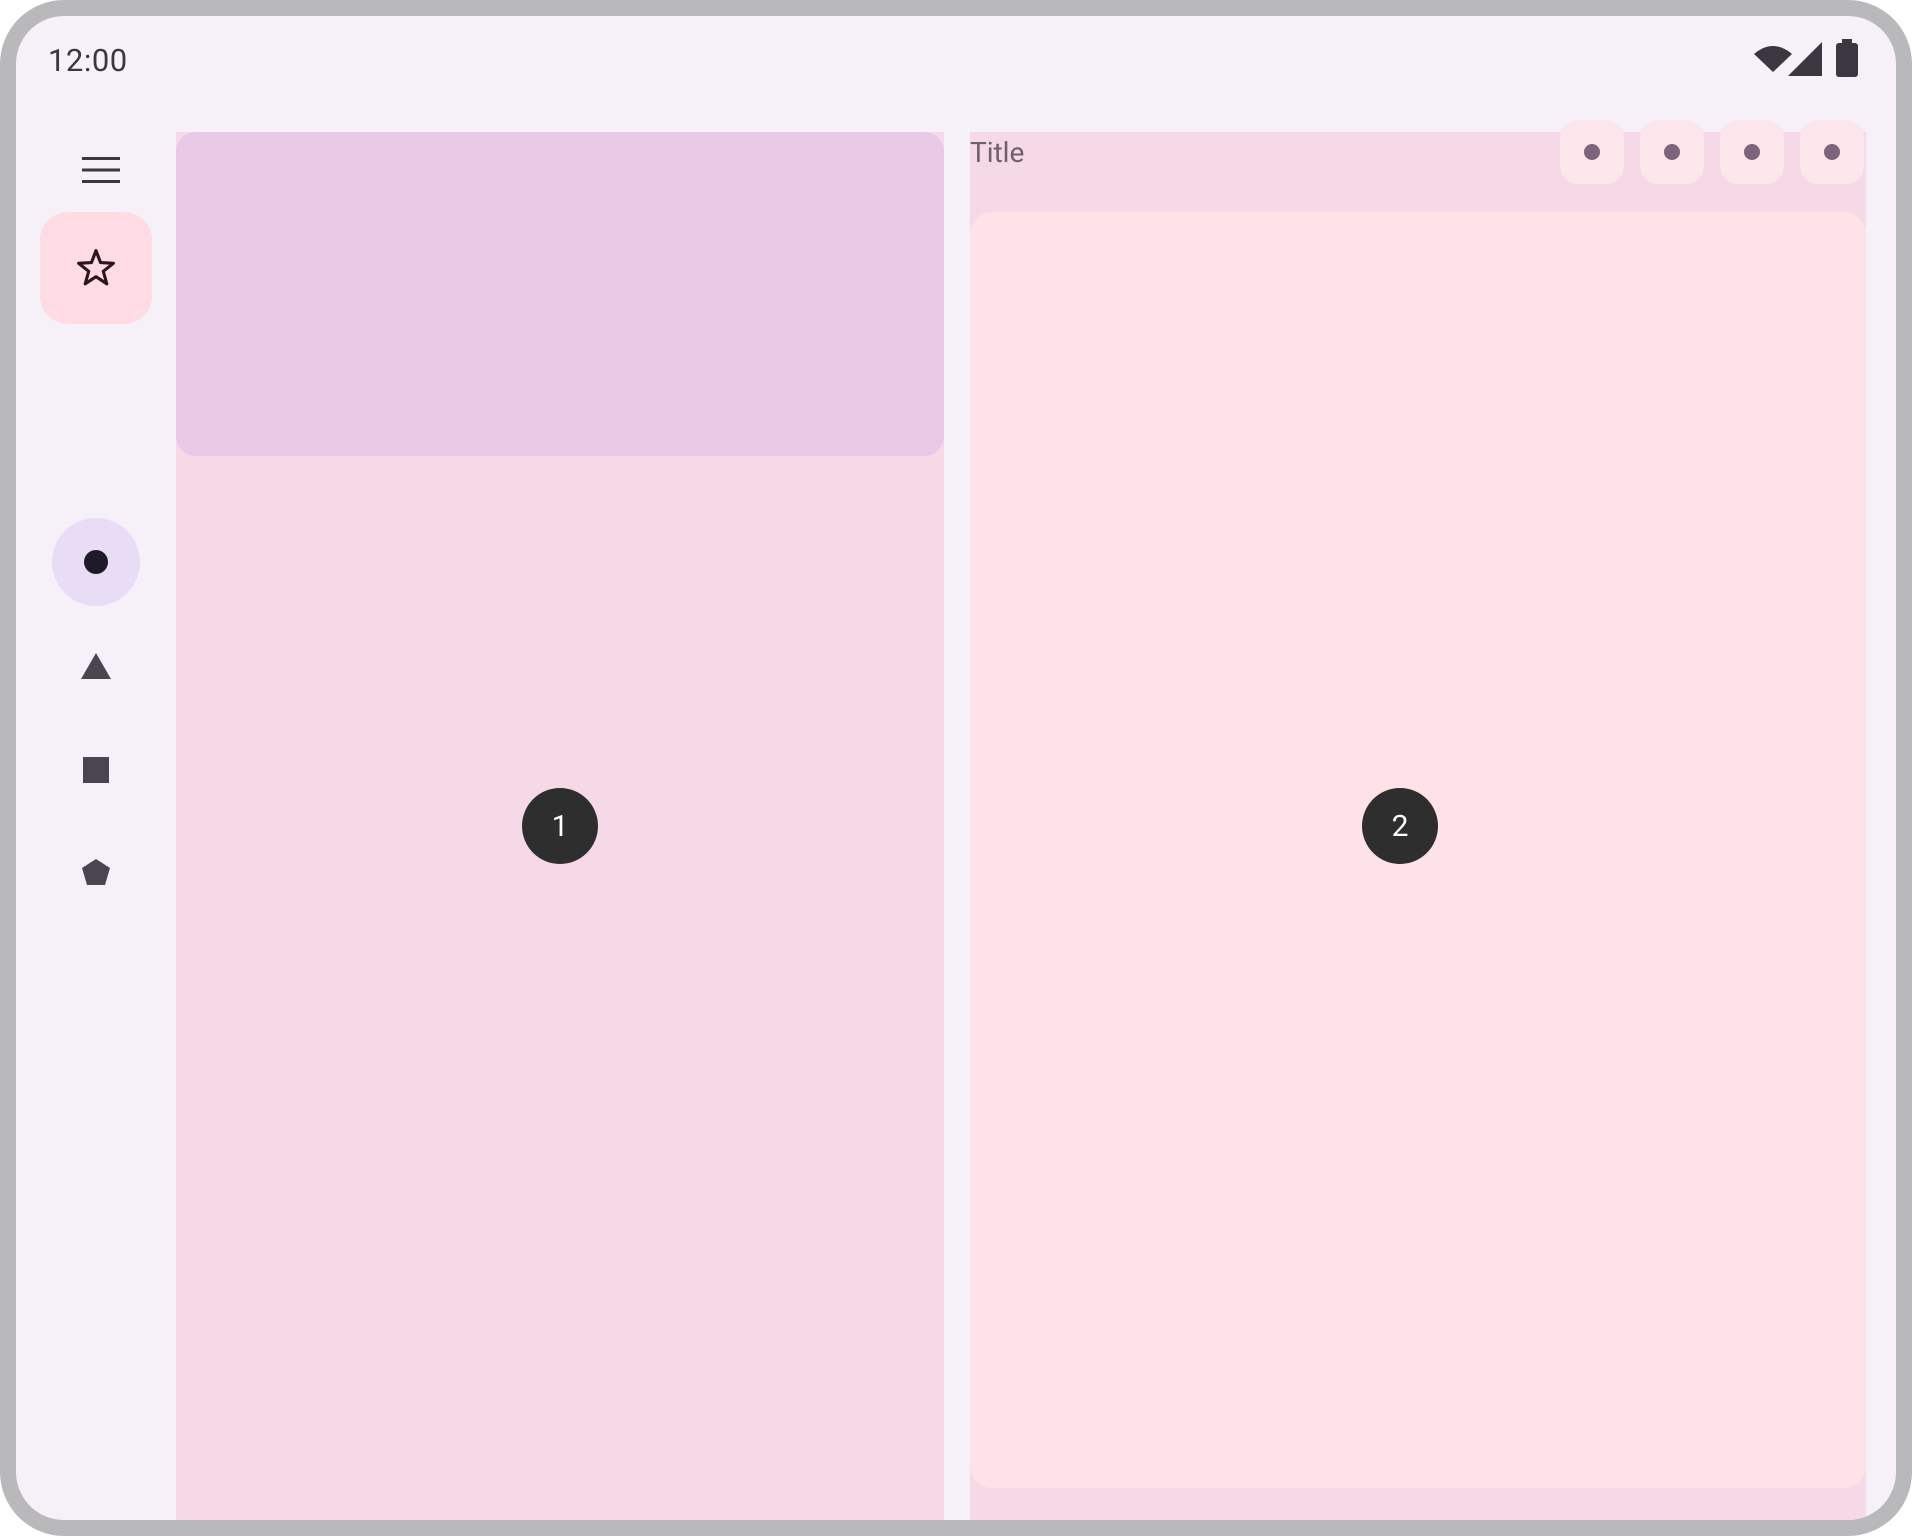 Image resolution: width=1912 pixels, height=1536 pixels. What do you see at coordinates (1773, 59) in the screenshot?
I see `wifi-icon` at bounding box center [1773, 59].